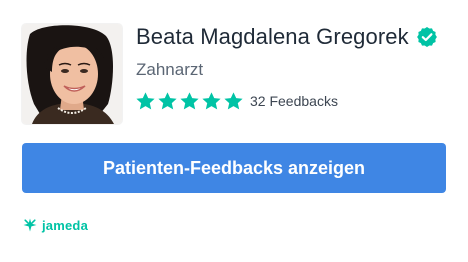 The height and width of the screenshot is (262, 468). Describe the element at coordinates (170, 69) in the screenshot. I see `doctor-specialty: Zahnarzt` at that location.